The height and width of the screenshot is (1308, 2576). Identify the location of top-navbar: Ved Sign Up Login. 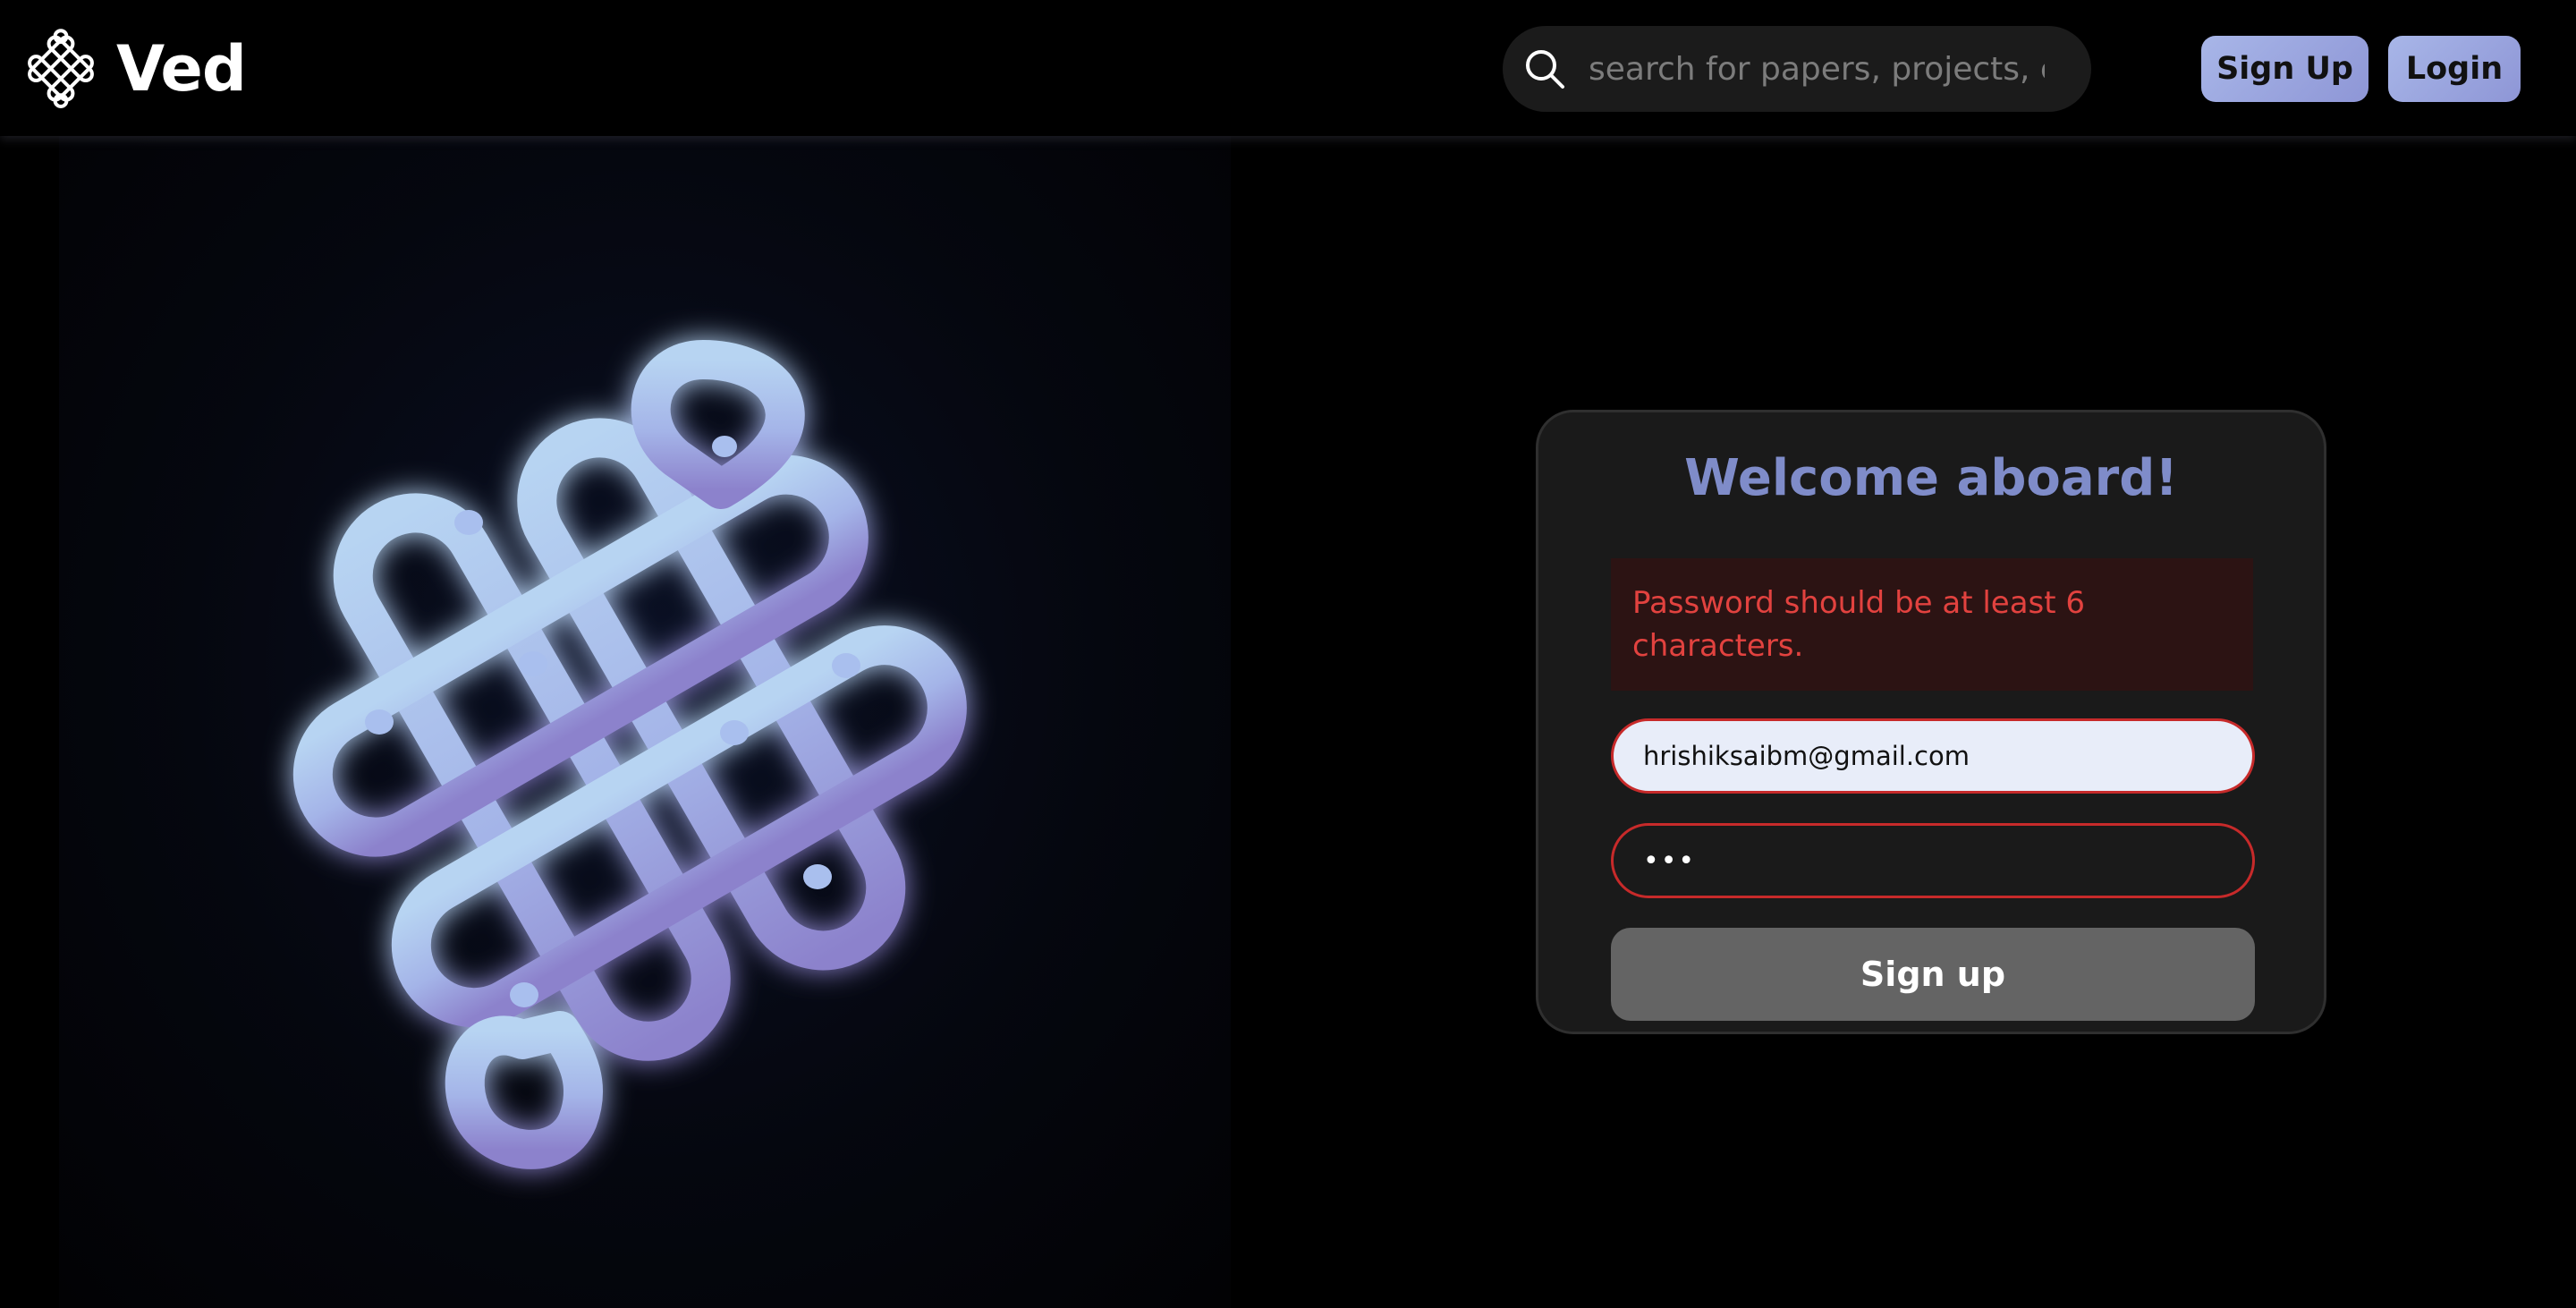
(1288, 68).